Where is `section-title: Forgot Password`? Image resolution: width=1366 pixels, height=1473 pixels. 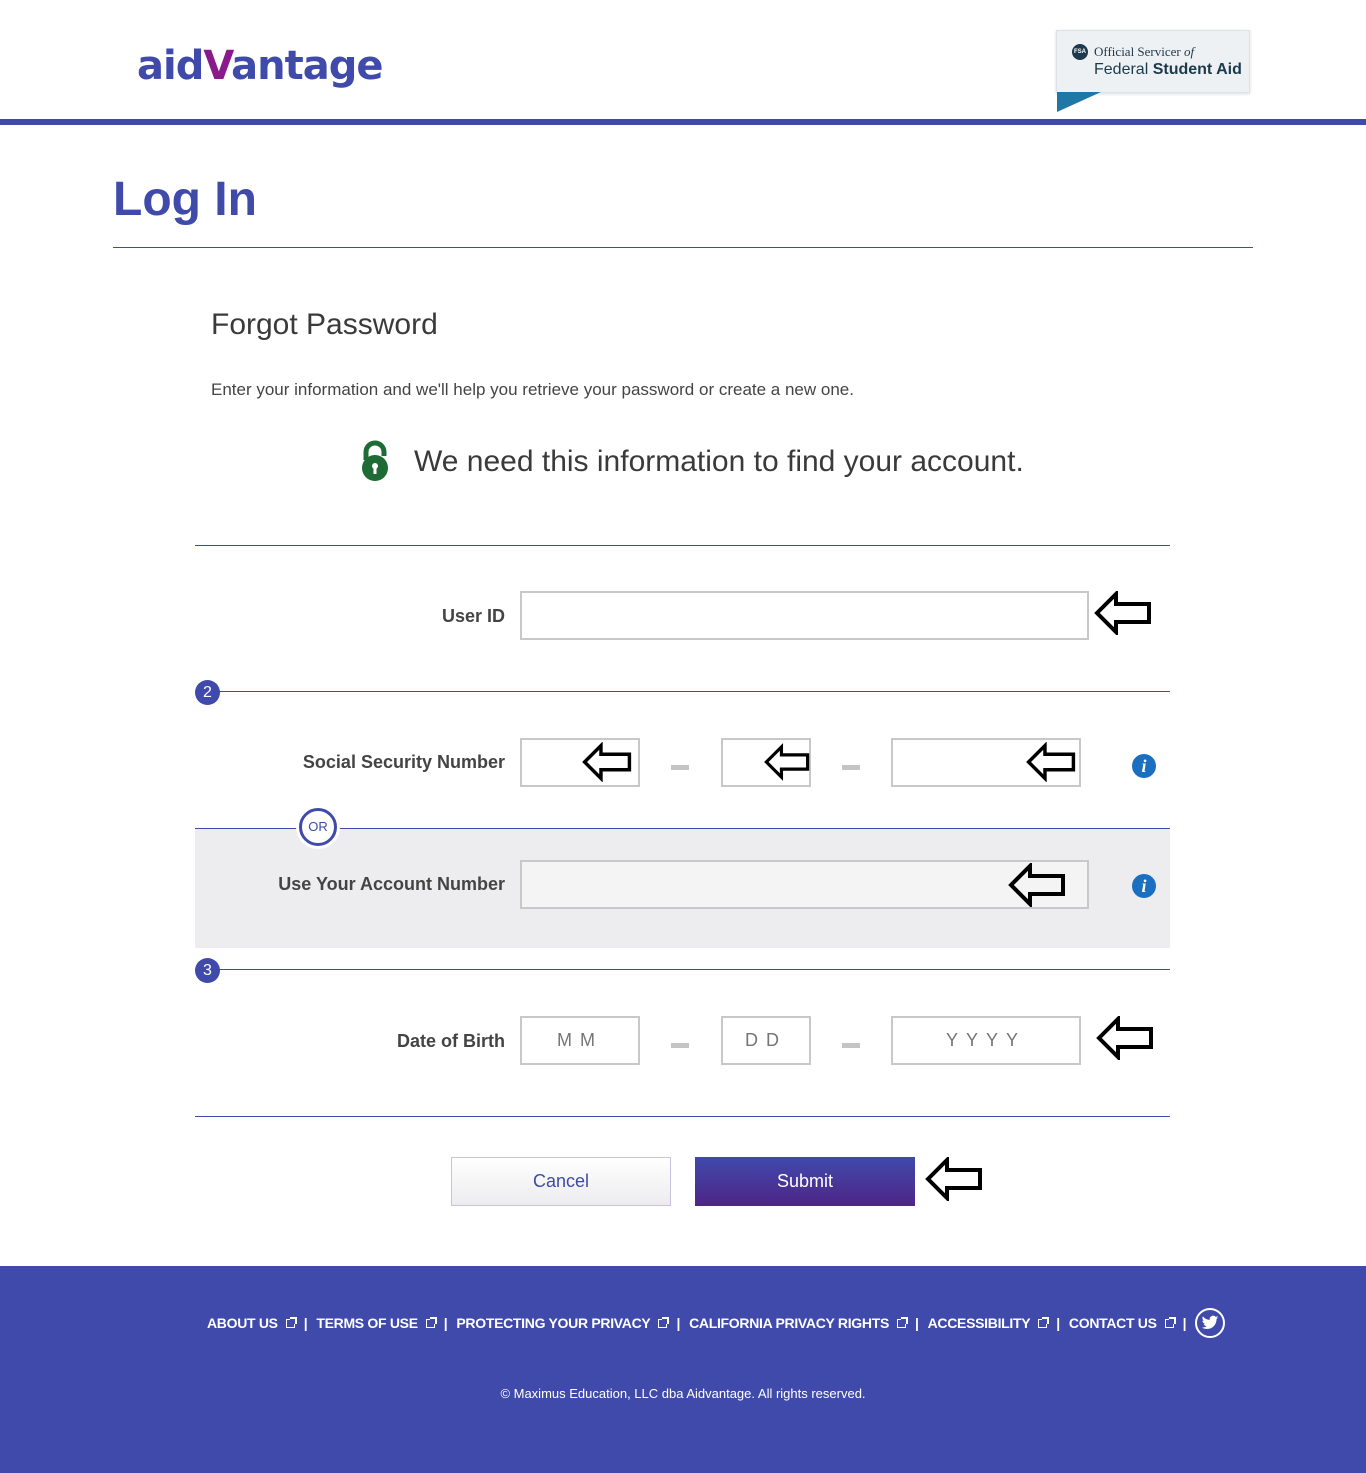
section-title: Forgot Password is located at coordinates (324, 324).